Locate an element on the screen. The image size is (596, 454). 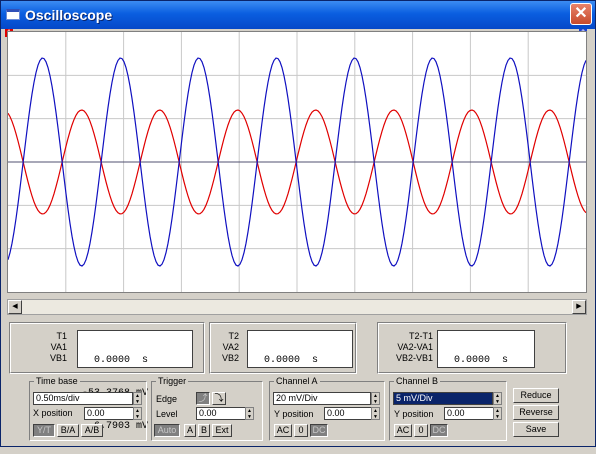
t1-time-value: 0.0000 s is located at coordinates (115, 360).